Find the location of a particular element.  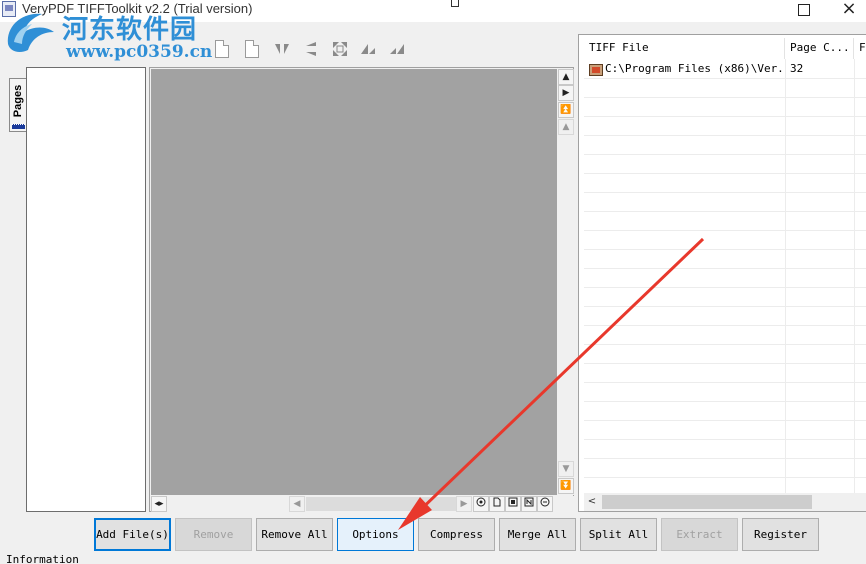

vertical-scrollbar: ▲ ▶ ⏫ ▲ ▼ ⏬ is located at coordinates (566, 282).